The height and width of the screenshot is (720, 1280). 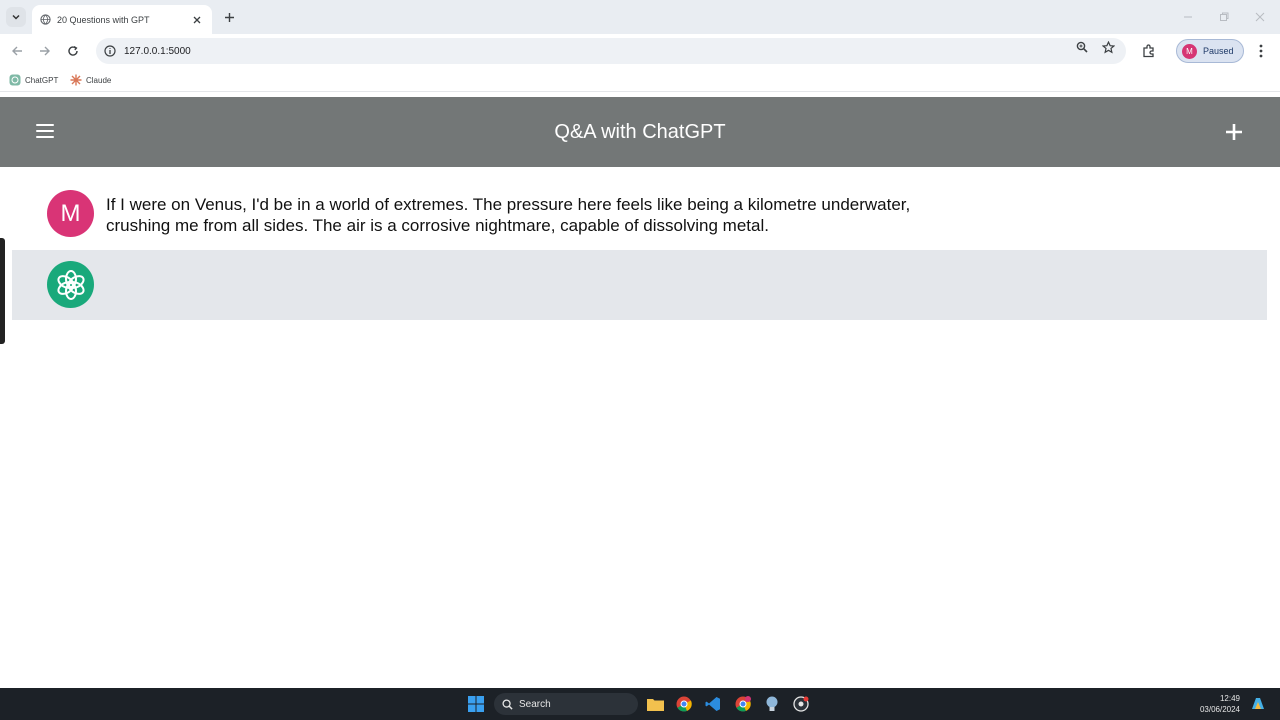 I want to click on bookmark-claude: Claude, so click(x=90, y=80).